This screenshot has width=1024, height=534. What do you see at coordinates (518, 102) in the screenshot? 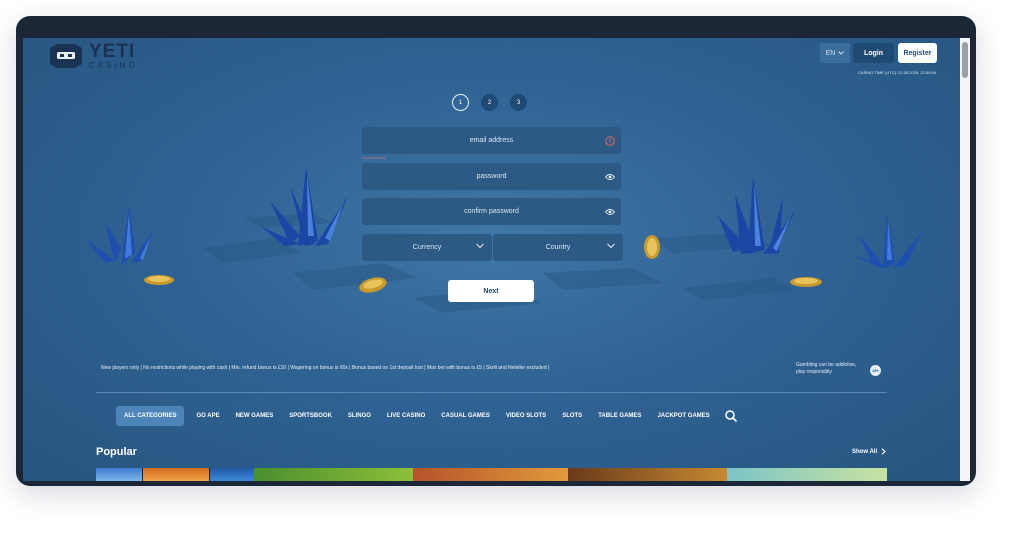
I see `step-3: 3` at bounding box center [518, 102].